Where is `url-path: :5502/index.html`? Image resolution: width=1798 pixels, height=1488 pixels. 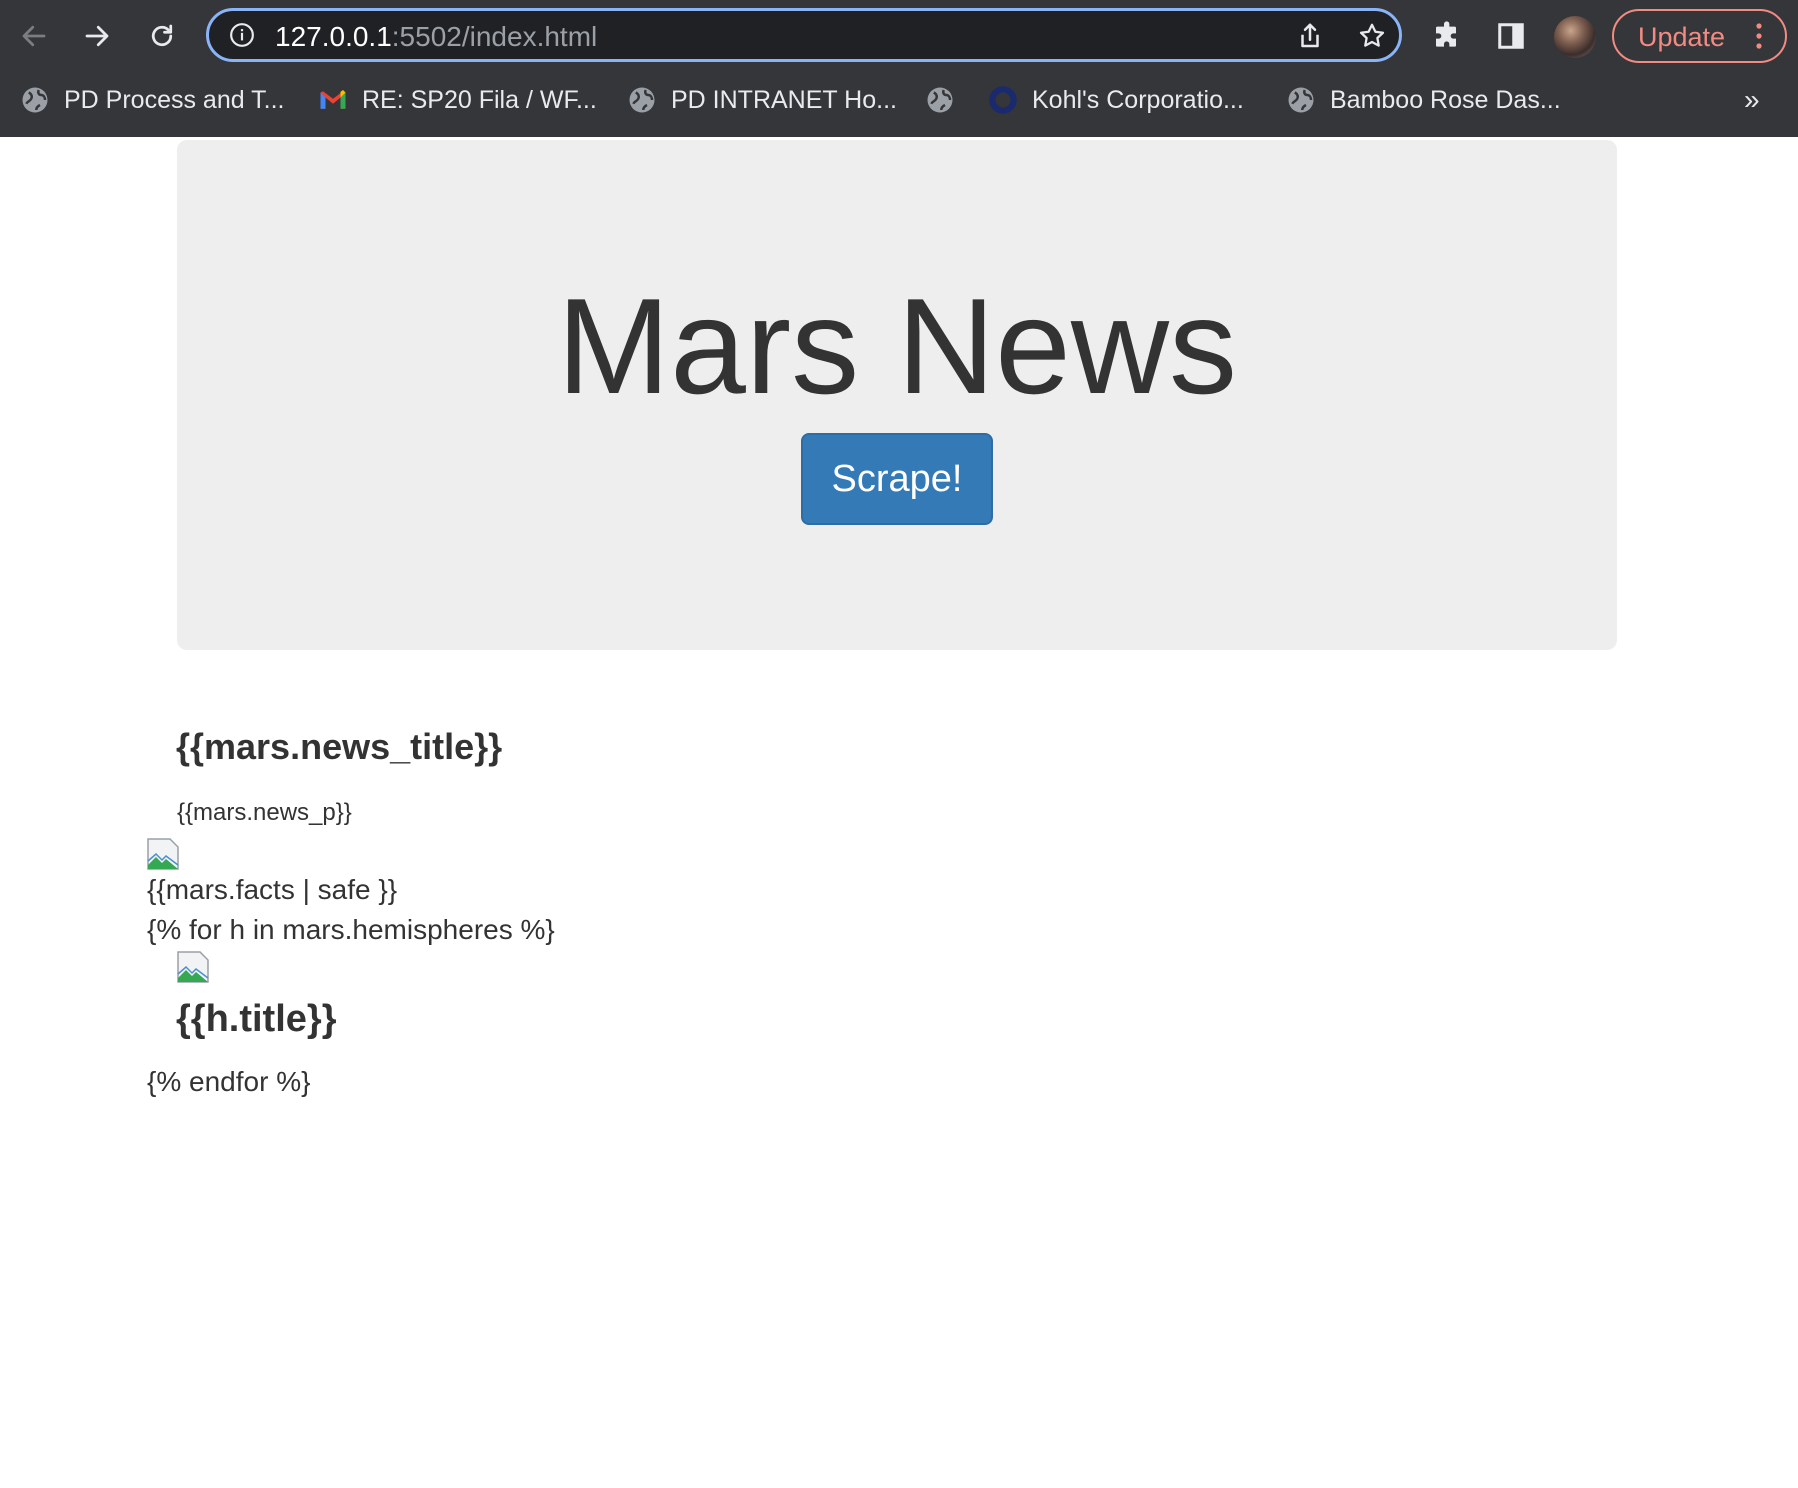 url-path: :5502/index.html is located at coordinates (494, 36).